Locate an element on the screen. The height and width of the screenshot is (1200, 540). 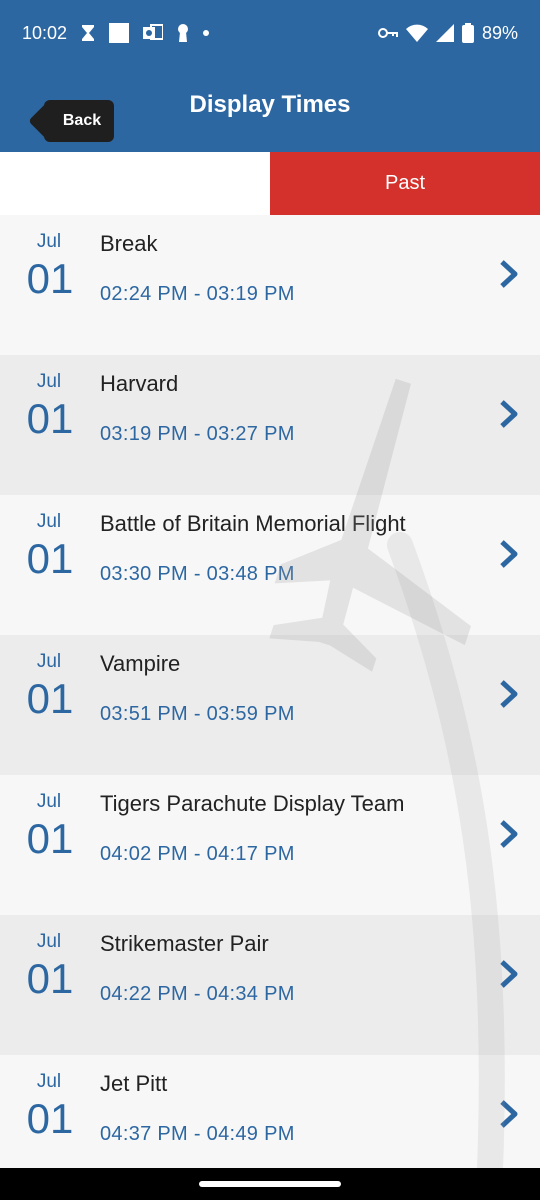
item-title: Strikemaster Pair is located at coordinates (184, 943).